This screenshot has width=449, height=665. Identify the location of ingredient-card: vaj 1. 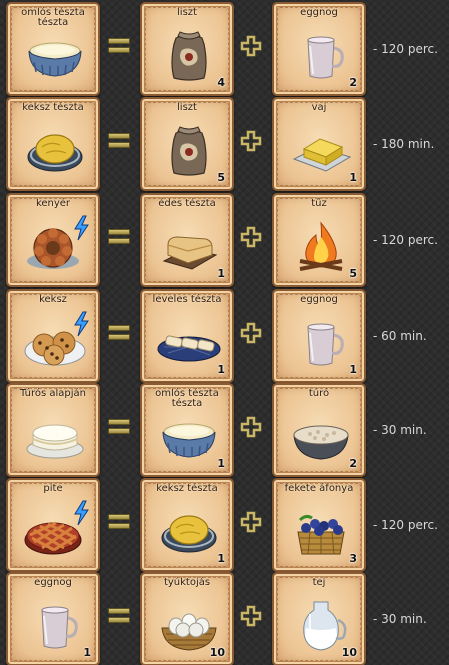
(319, 144).